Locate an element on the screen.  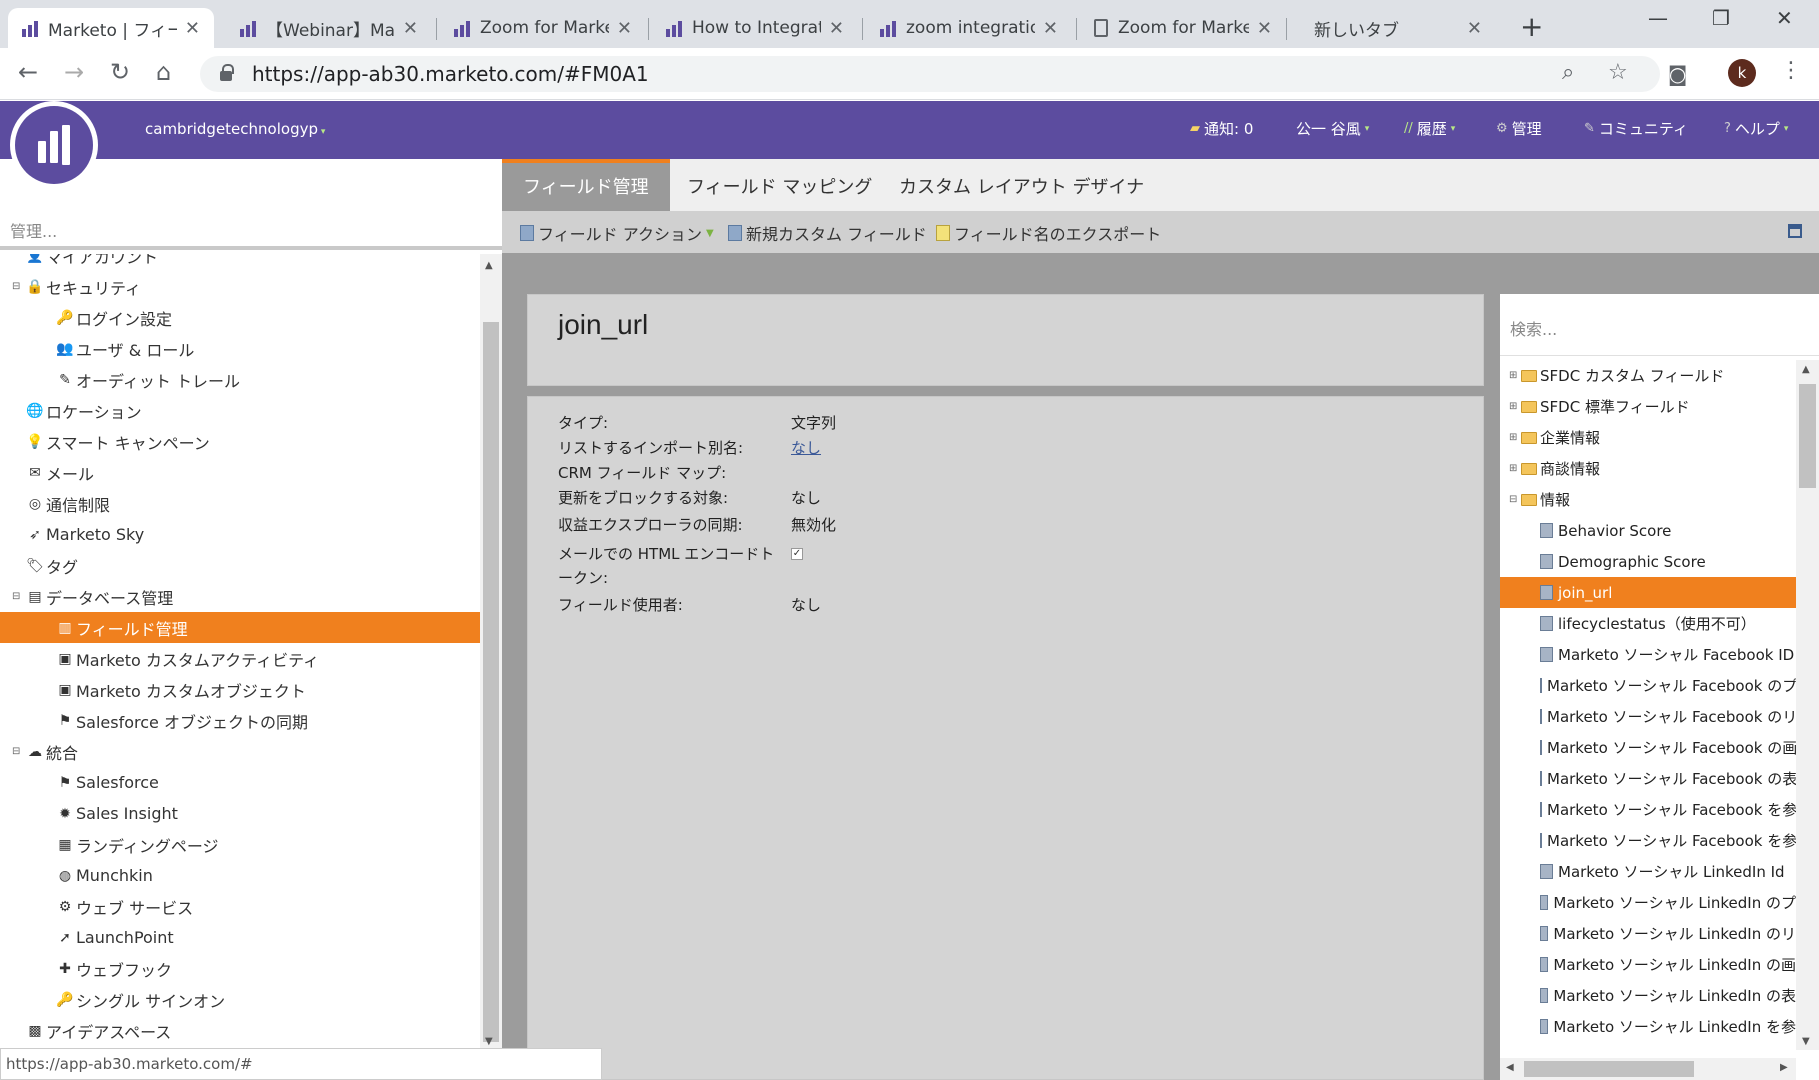
tree-item: ◍ Munchkin is located at coordinates (240, 875).